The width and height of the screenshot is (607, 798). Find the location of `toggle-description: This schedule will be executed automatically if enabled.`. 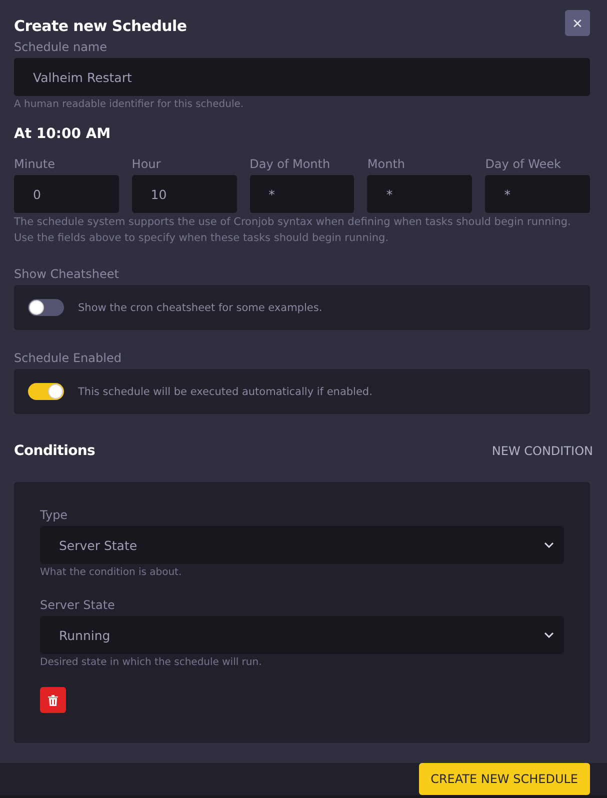

toggle-description: This schedule will be executed automatically if enabled. is located at coordinates (225, 392).